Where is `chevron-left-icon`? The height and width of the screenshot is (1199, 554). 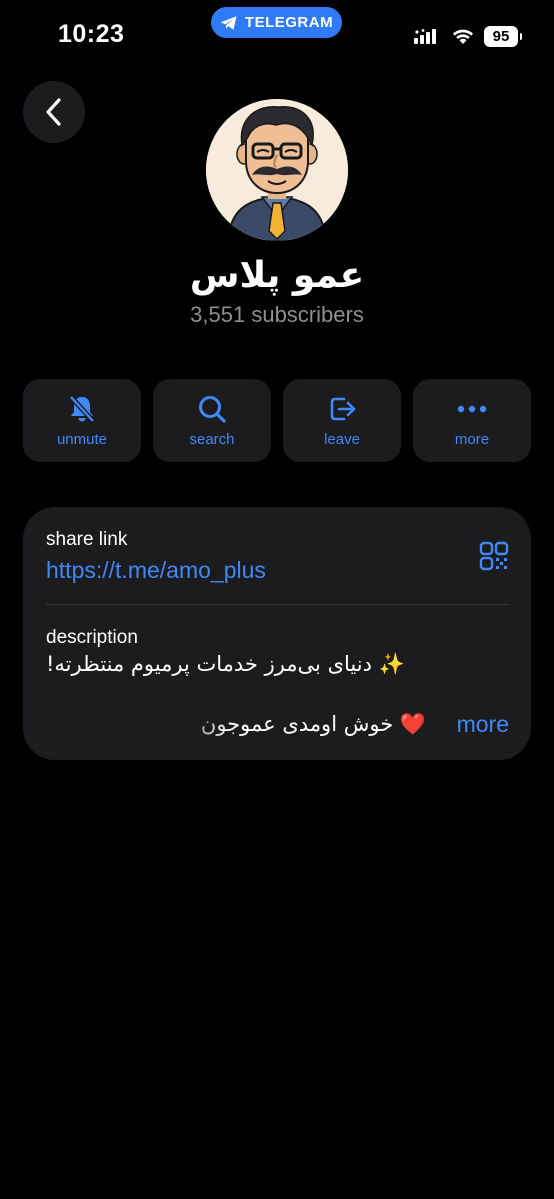 chevron-left-icon is located at coordinates (53, 112).